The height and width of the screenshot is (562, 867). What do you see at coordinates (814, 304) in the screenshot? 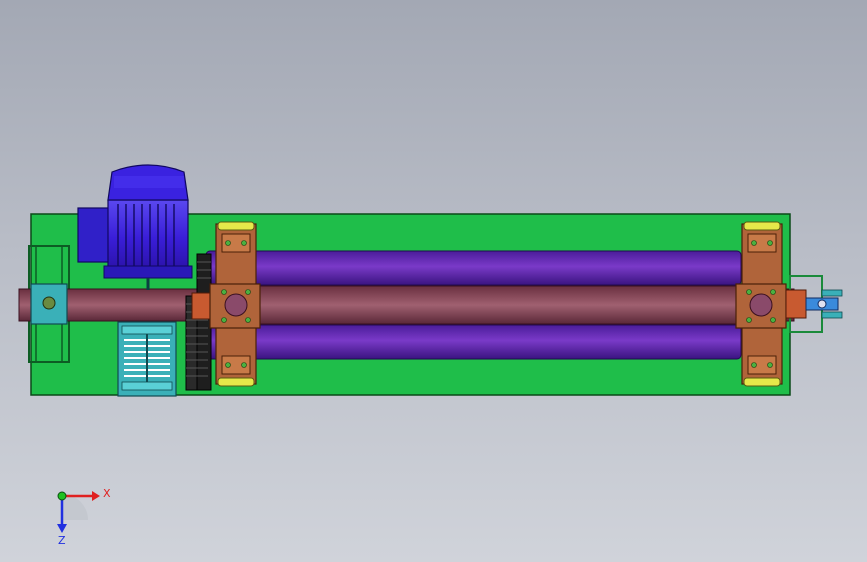
I see `right-end-mechanism` at bounding box center [814, 304].